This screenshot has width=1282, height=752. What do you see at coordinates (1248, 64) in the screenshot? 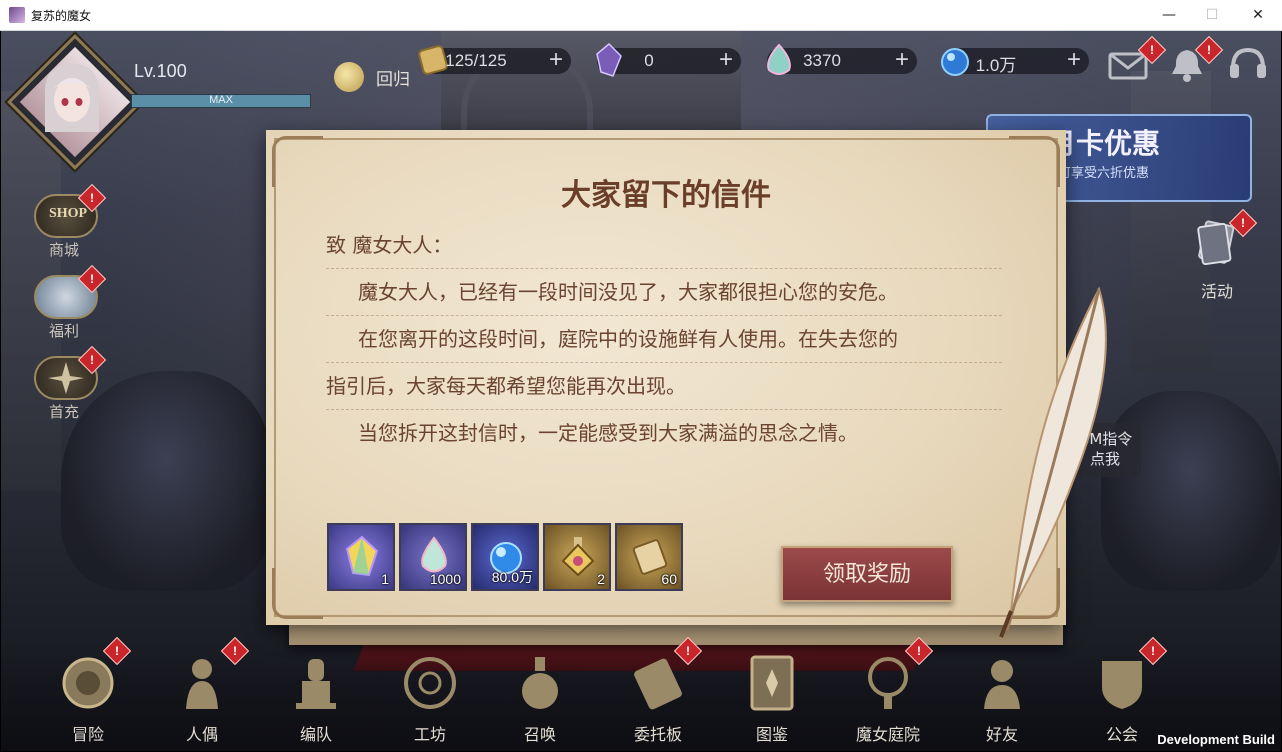
I see `support-headset-icon` at bounding box center [1248, 64].